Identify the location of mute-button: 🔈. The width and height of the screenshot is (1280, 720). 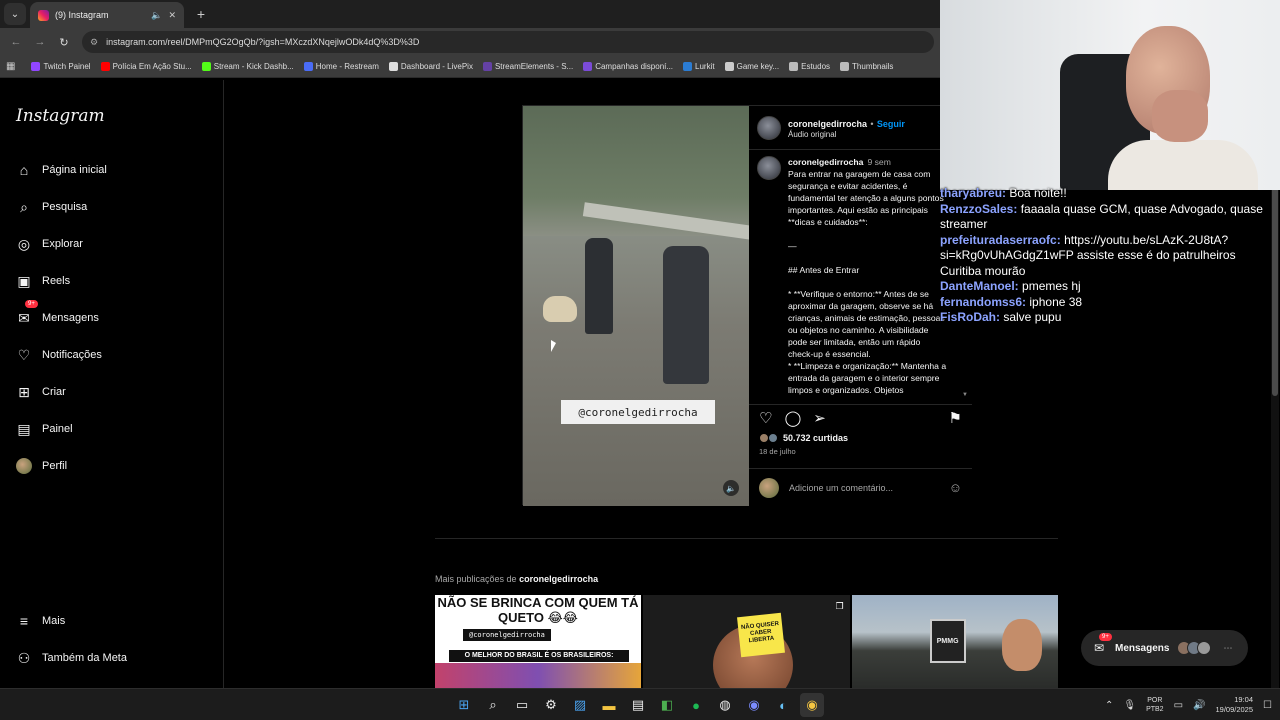
(731, 488).